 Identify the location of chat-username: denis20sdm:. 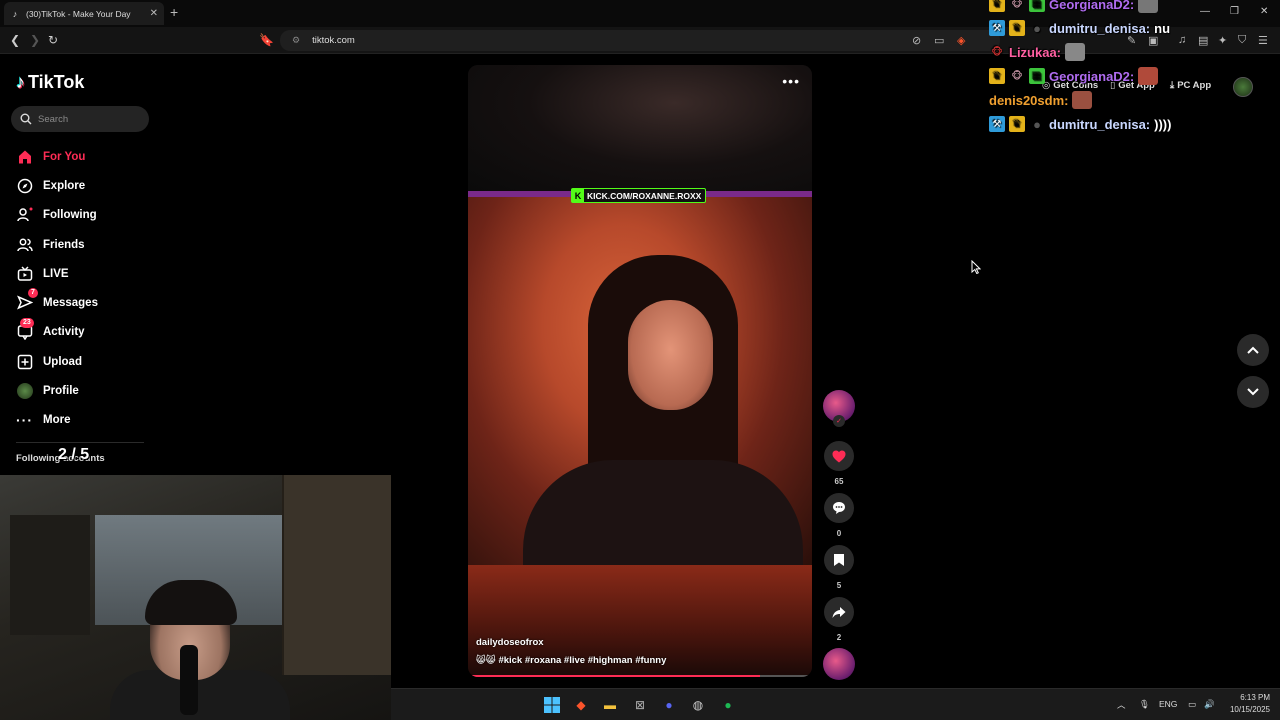
(1029, 100).